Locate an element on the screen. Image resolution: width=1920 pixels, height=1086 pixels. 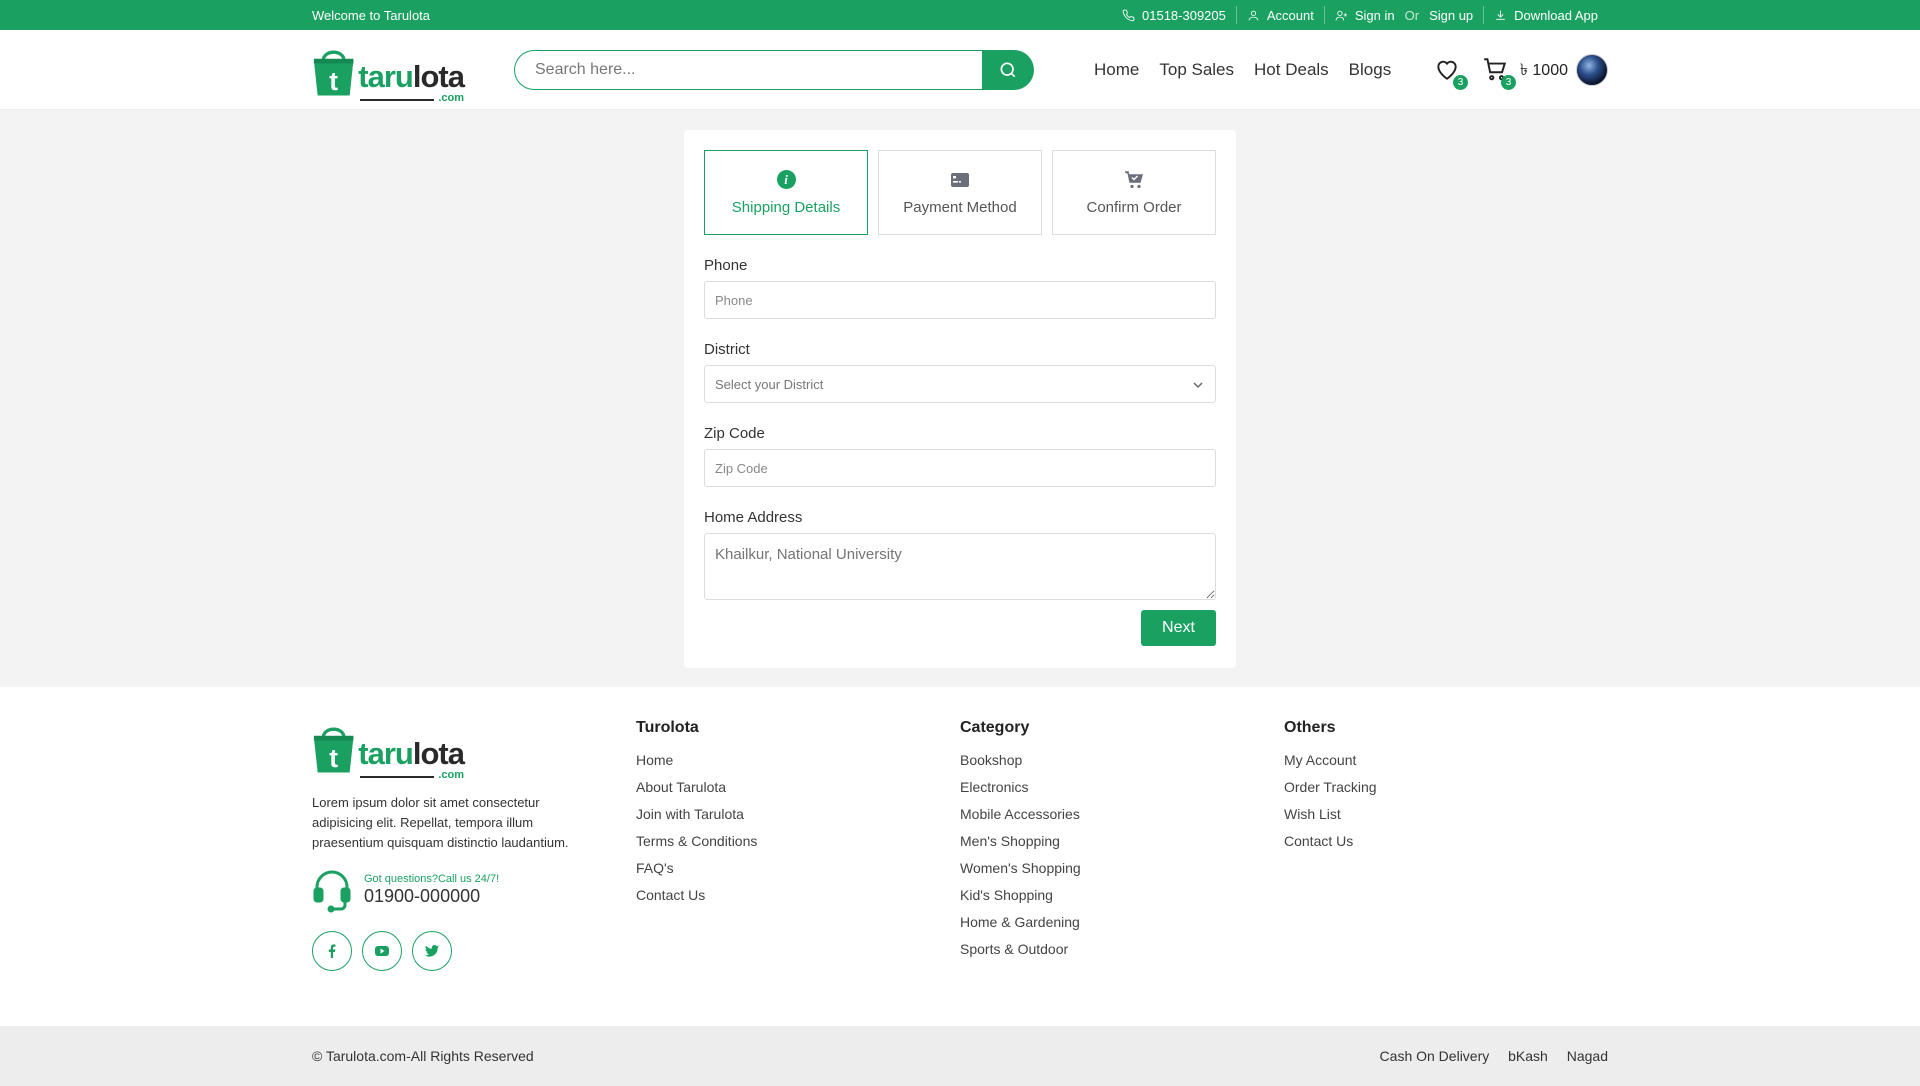
logo-part2: lota is located at coordinates (438, 76).